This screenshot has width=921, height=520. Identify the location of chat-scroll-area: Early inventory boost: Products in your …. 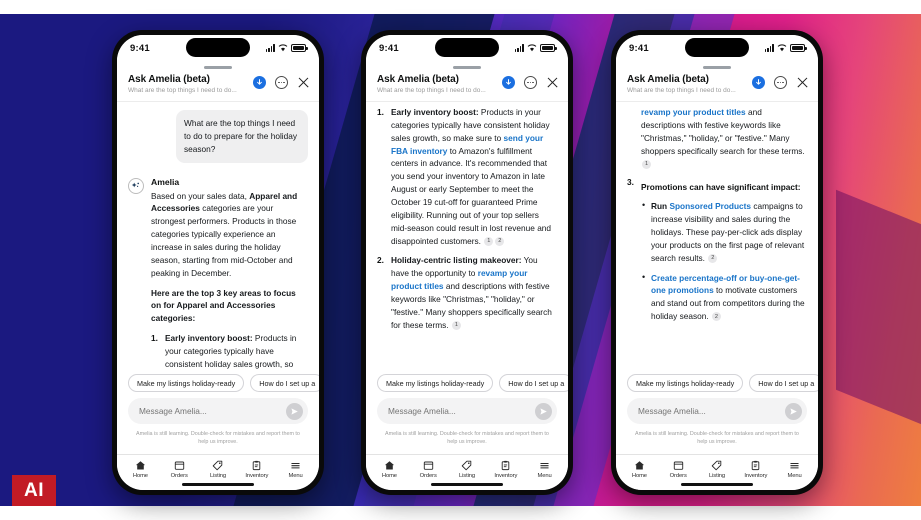
(467, 250).